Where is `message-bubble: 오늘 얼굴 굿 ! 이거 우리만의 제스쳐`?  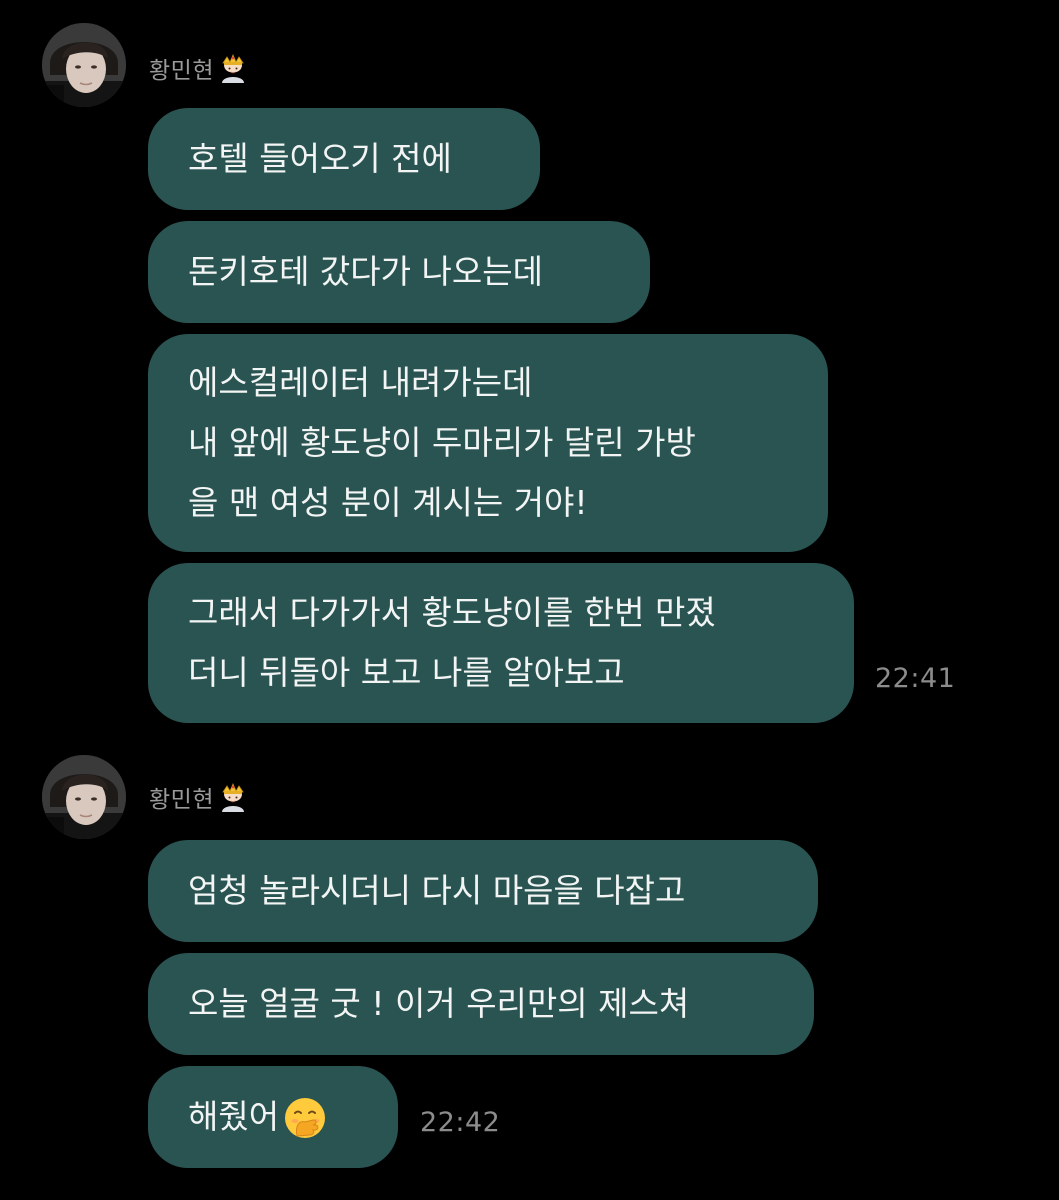 message-bubble: 오늘 얼굴 굿 ! 이거 우리만의 제스쳐 is located at coordinates (481, 1004).